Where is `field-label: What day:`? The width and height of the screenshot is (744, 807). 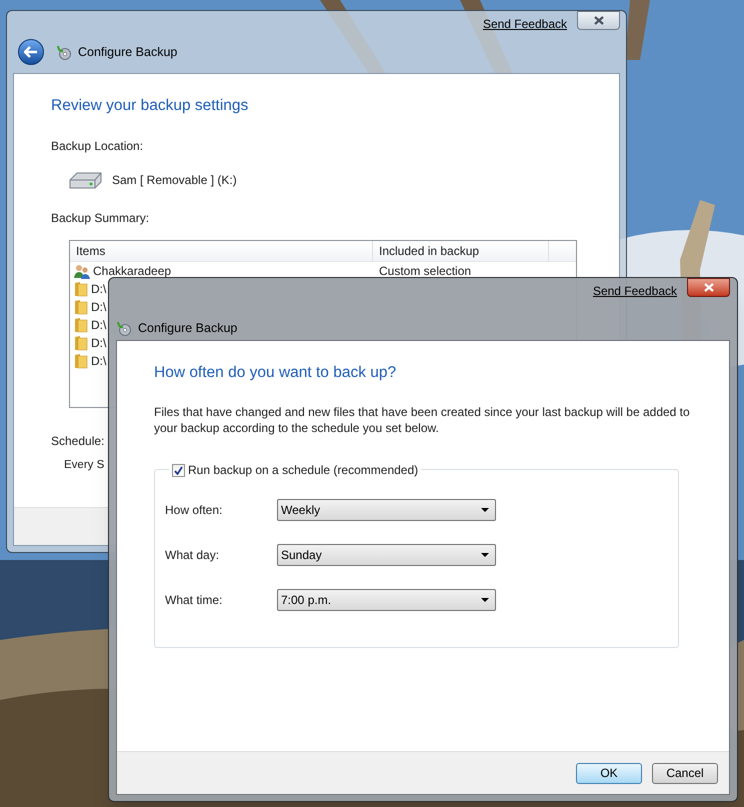 field-label: What day: is located at coordinates (192, 555).